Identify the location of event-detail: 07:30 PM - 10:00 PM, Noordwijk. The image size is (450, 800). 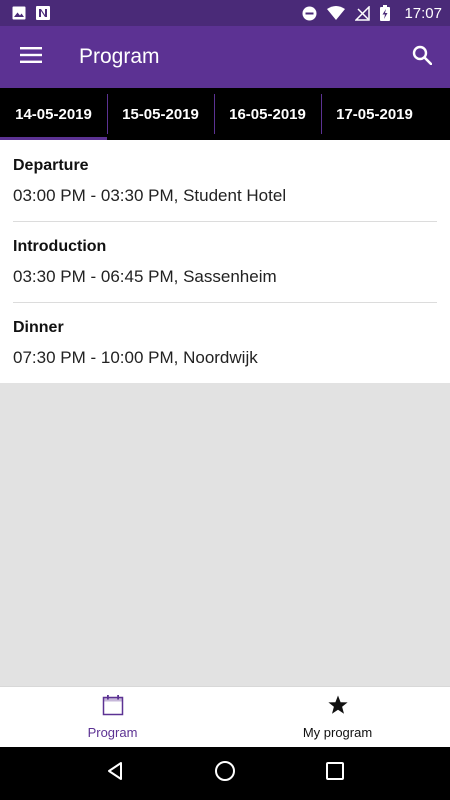
(135, 357).